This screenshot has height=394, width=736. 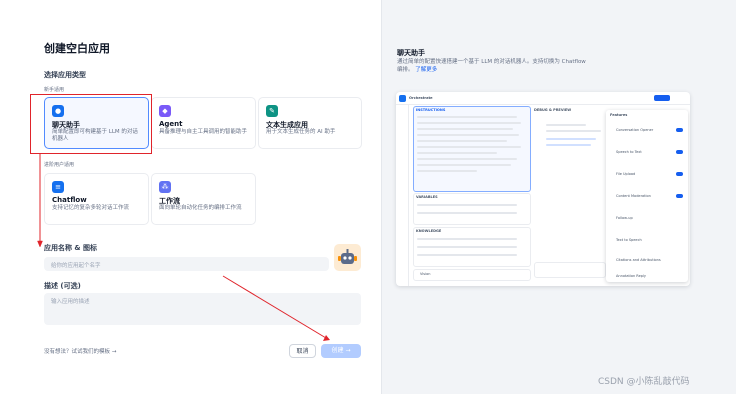 I want to click on mock-feature-item: Annotation Reply, so click(x=631, y=276).